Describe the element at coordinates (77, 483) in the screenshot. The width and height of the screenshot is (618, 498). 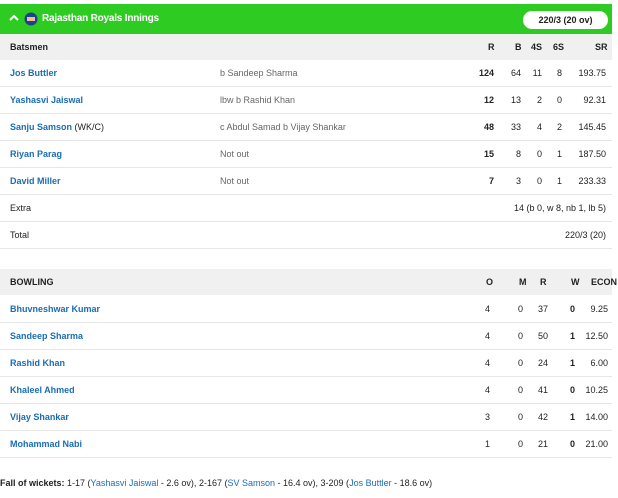
I see `fow-prefix: 1-17 (` at that location.